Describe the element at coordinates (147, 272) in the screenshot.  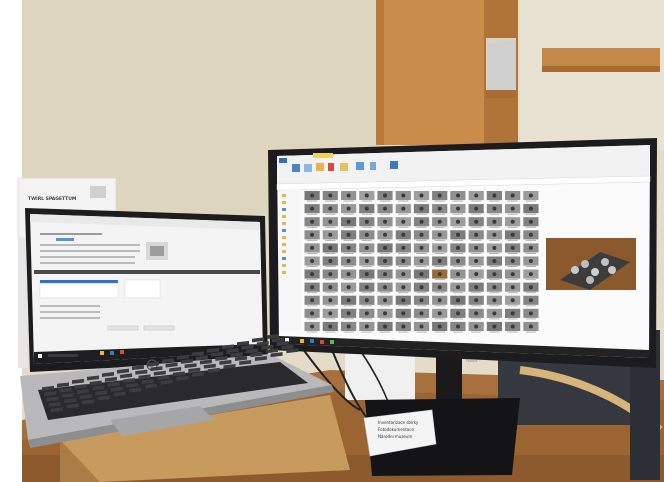
I see `laptop-table-header` at that location.